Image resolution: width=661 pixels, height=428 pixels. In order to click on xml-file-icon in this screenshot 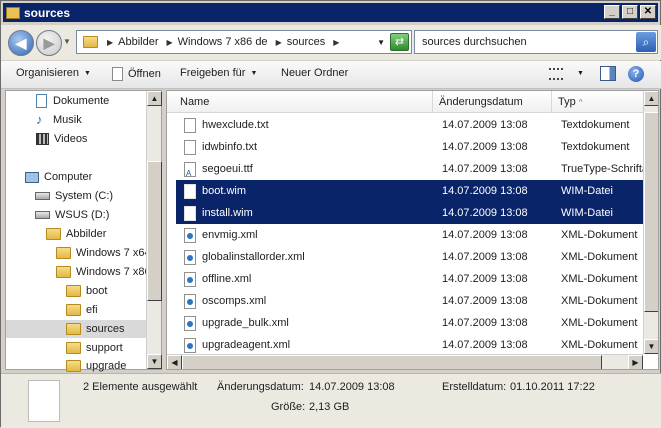, I will do `click(190, 301)`.